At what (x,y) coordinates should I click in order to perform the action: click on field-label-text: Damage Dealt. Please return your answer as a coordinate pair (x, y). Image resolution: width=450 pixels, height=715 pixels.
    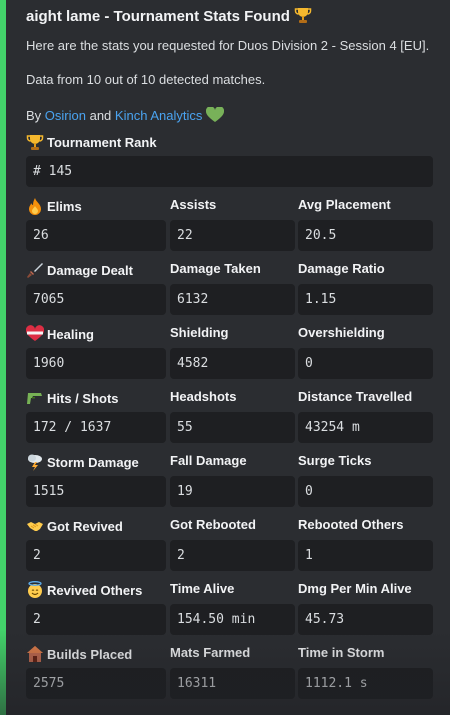
    Looking at the image, I should click on (90, 270).